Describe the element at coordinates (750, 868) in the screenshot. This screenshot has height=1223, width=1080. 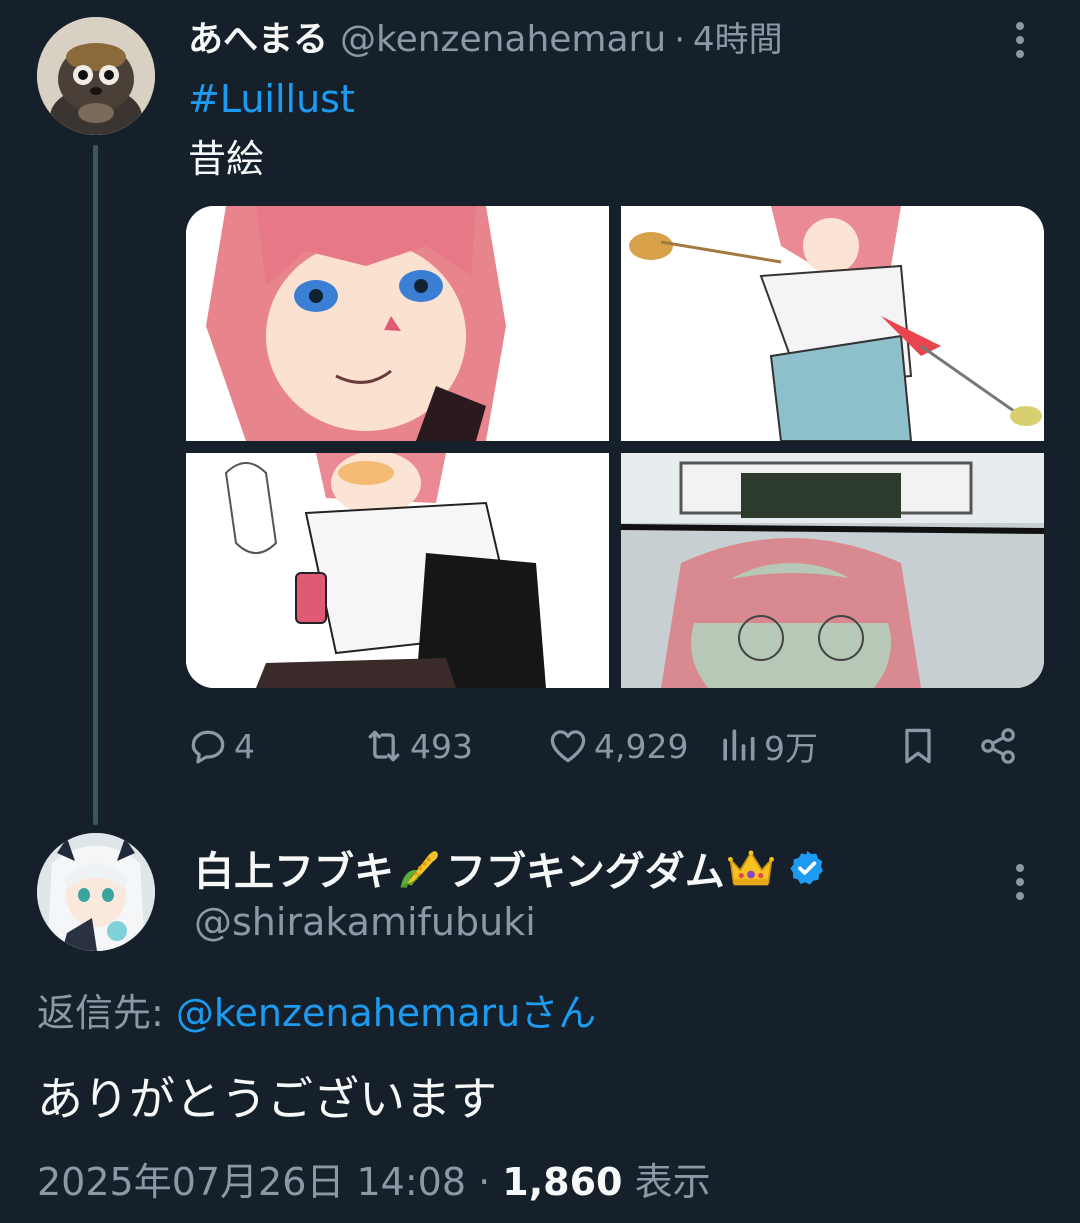
I see `crown-emoji-icon` at that location.